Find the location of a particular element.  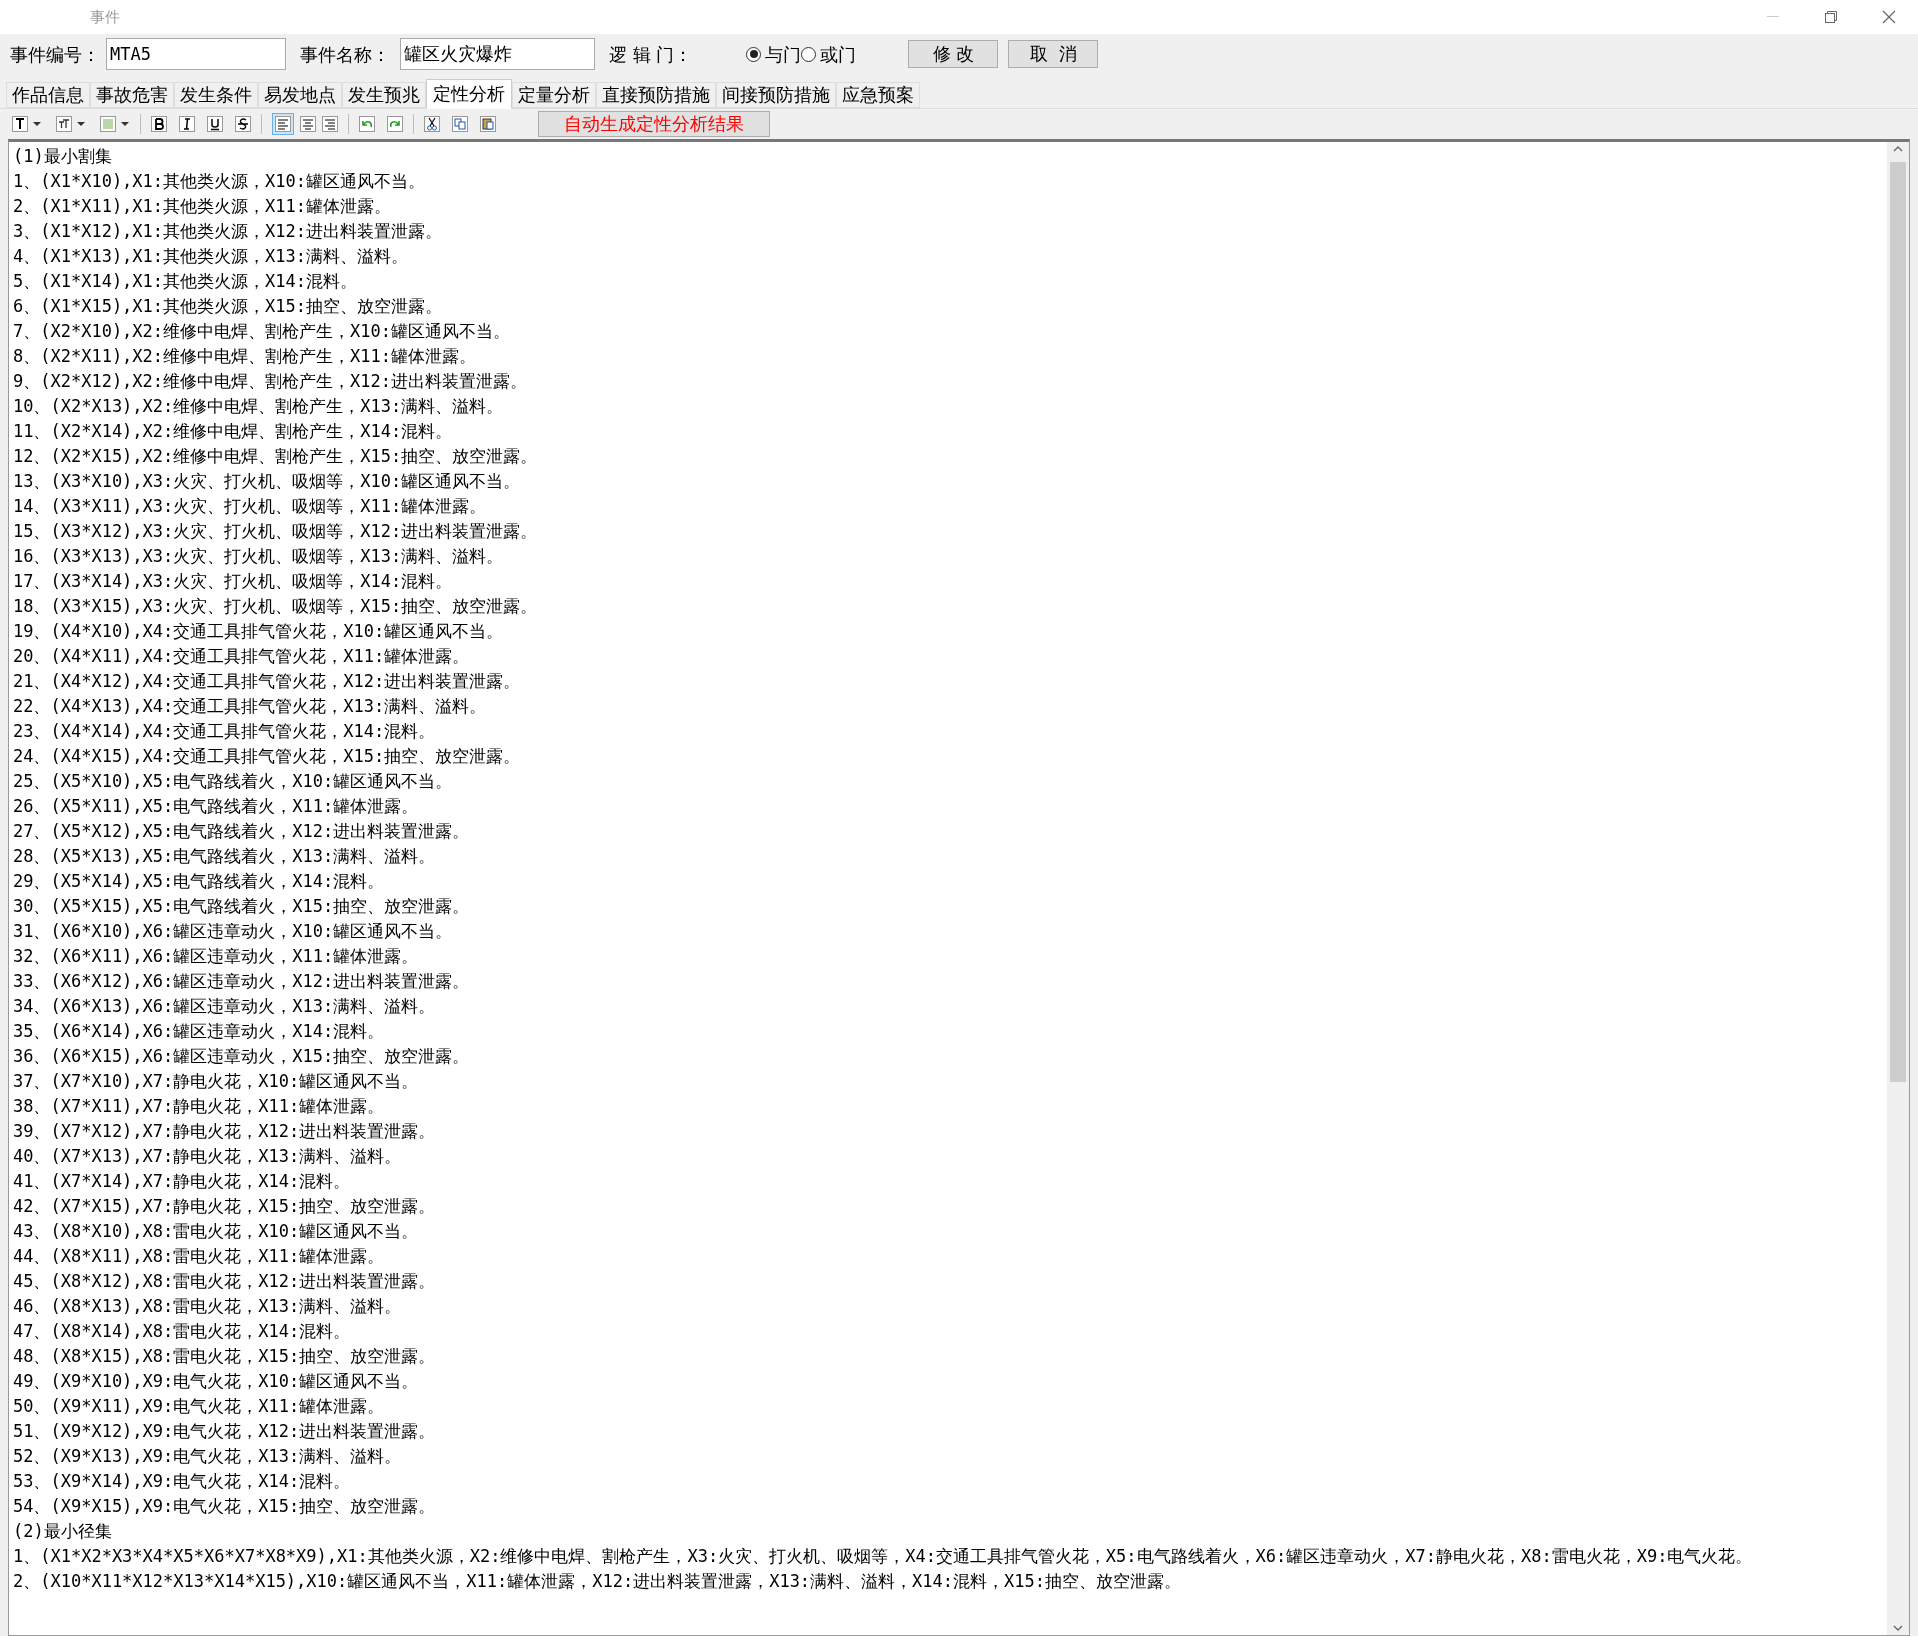

text-line: 41、(X7*X14),X7:静电火花，X14:混料。 is located at coordinates (182, 1181).